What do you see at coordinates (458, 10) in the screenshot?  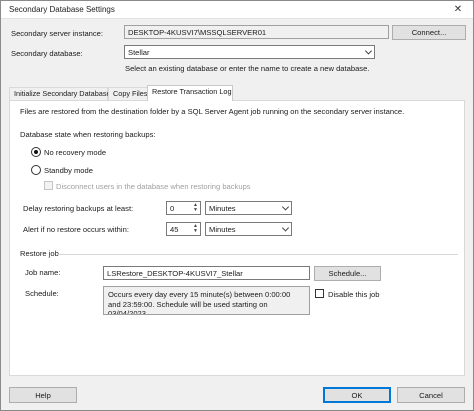 I see `close-icon: ✕` at bounding box center [458, 10].